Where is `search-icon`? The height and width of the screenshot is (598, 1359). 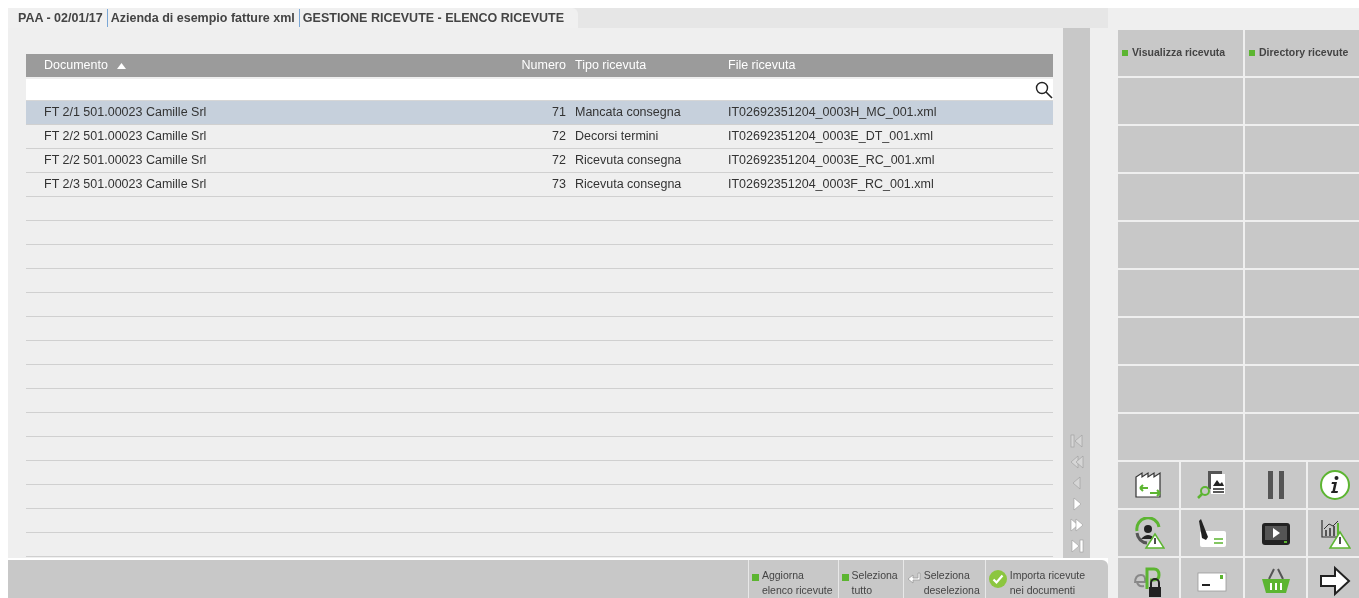 search-icon is located at coordinates (1044, 89).